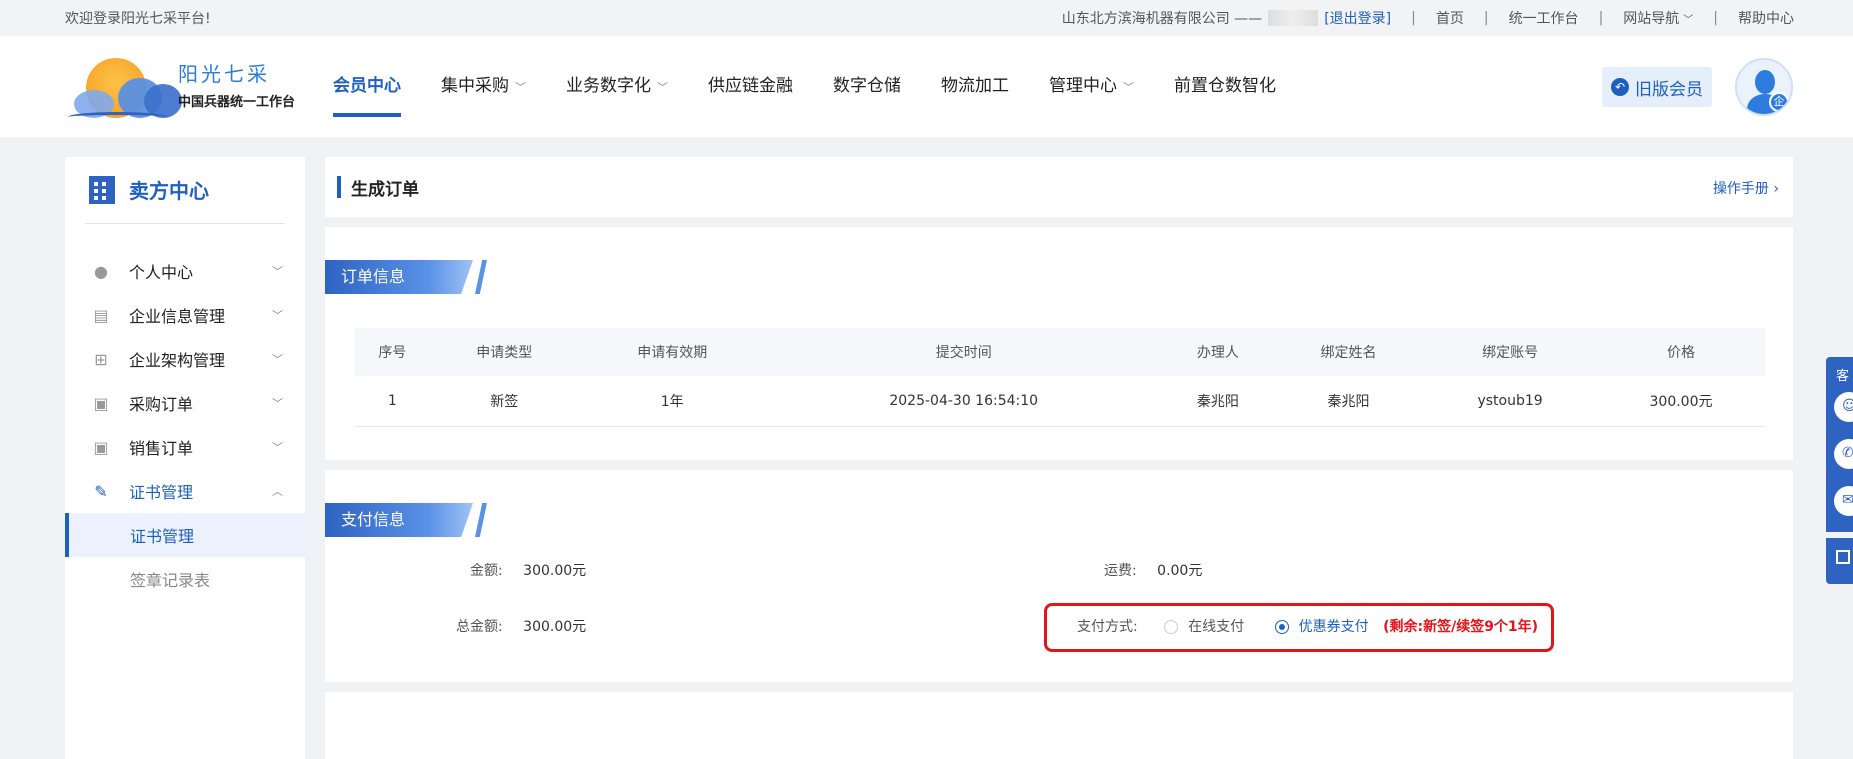 Image resolution: width=1853 pixels, height=759 pixels. I want to click on building-icon, so click(102, 189).